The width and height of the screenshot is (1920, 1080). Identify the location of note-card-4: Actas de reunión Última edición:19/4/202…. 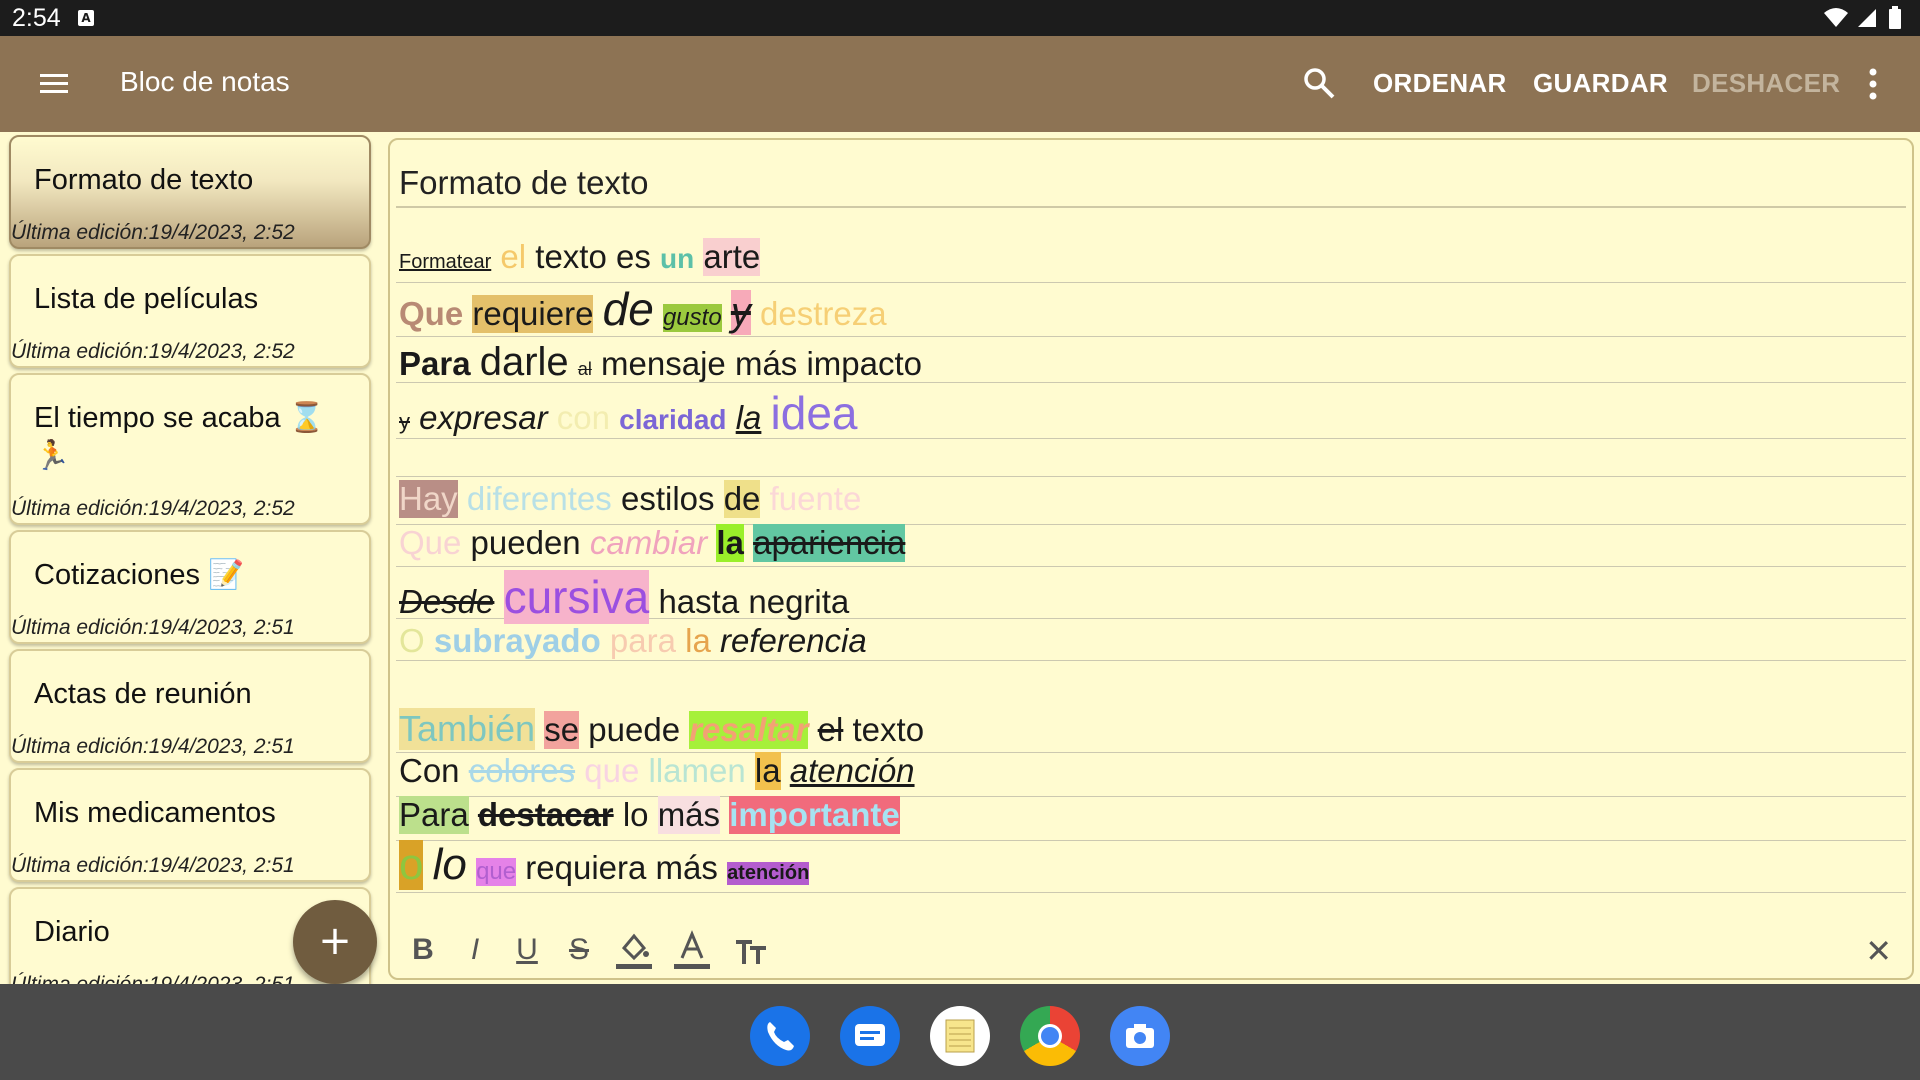
(190, 706).